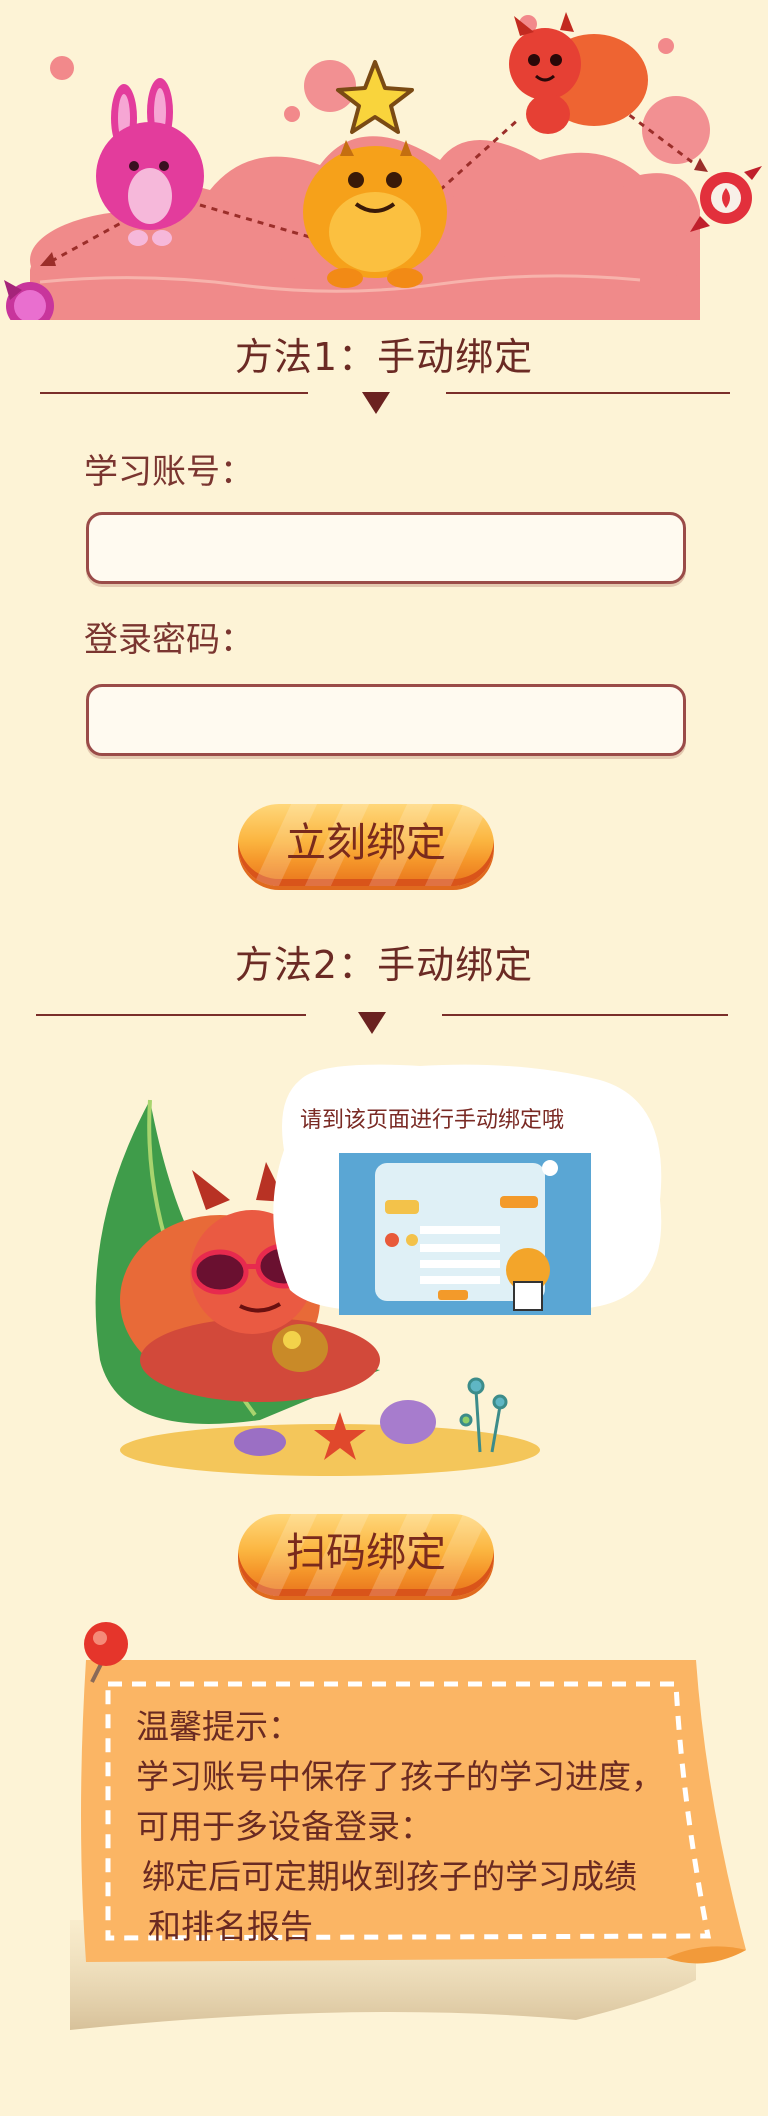  What do you see at coordinates (465, 1234) in the screenshot?
I see `account-page-thumbnail` at bounding box center [465, 1234].